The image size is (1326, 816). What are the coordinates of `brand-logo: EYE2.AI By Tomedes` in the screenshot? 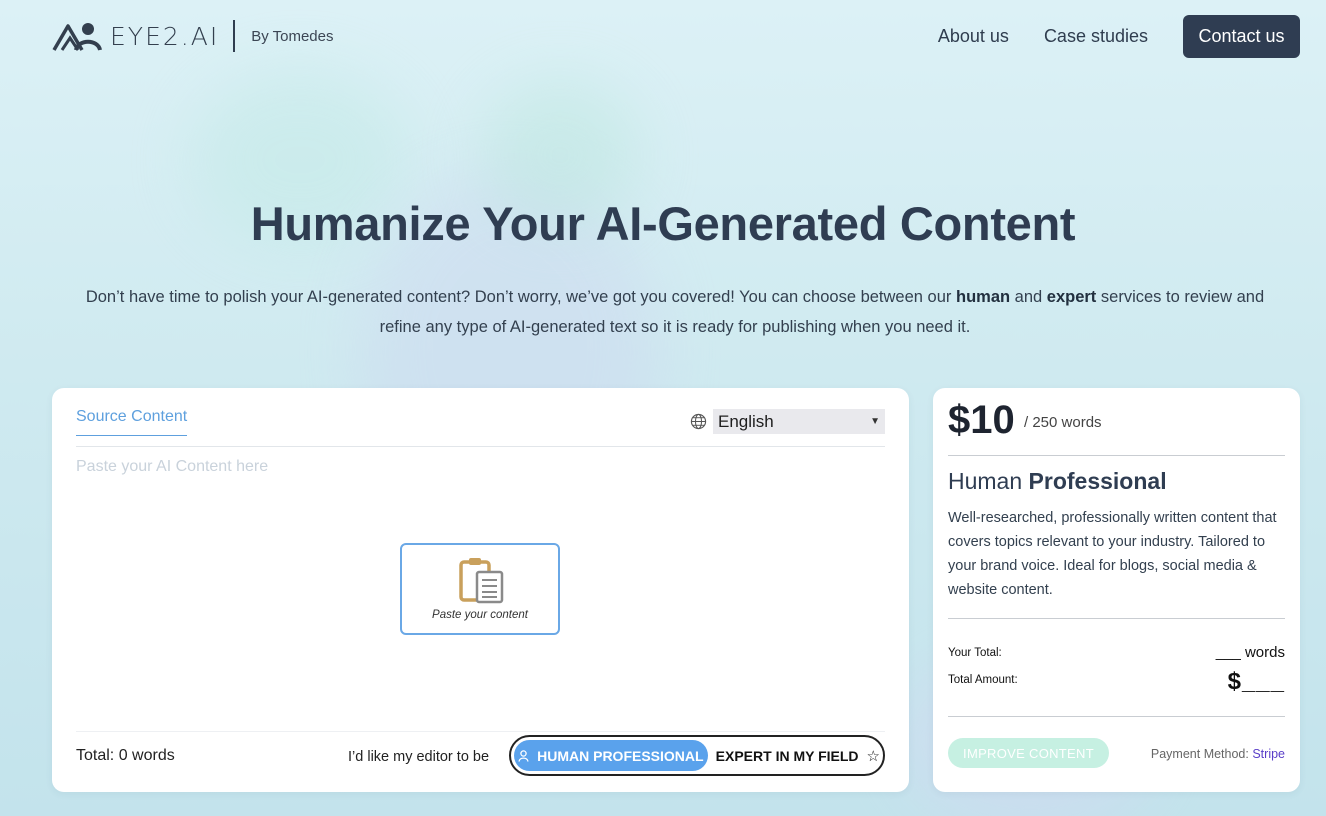 It's located at (192, 36).